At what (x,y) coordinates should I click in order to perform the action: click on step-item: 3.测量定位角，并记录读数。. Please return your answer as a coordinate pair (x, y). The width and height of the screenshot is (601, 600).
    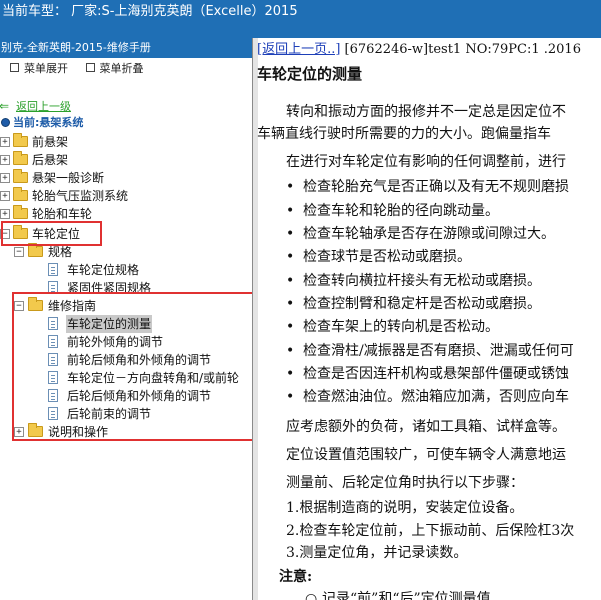
    Looking at the image, I should click on (377, 553).